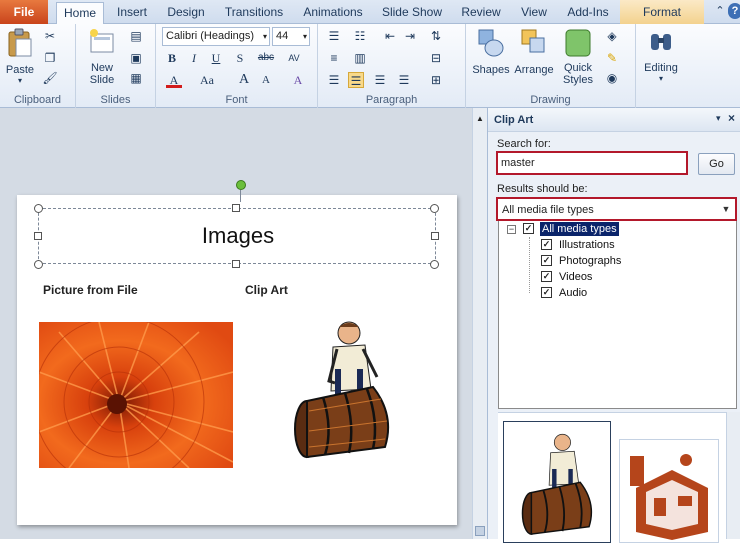  I want to click on grow-font-button: A, so click(244, 80).